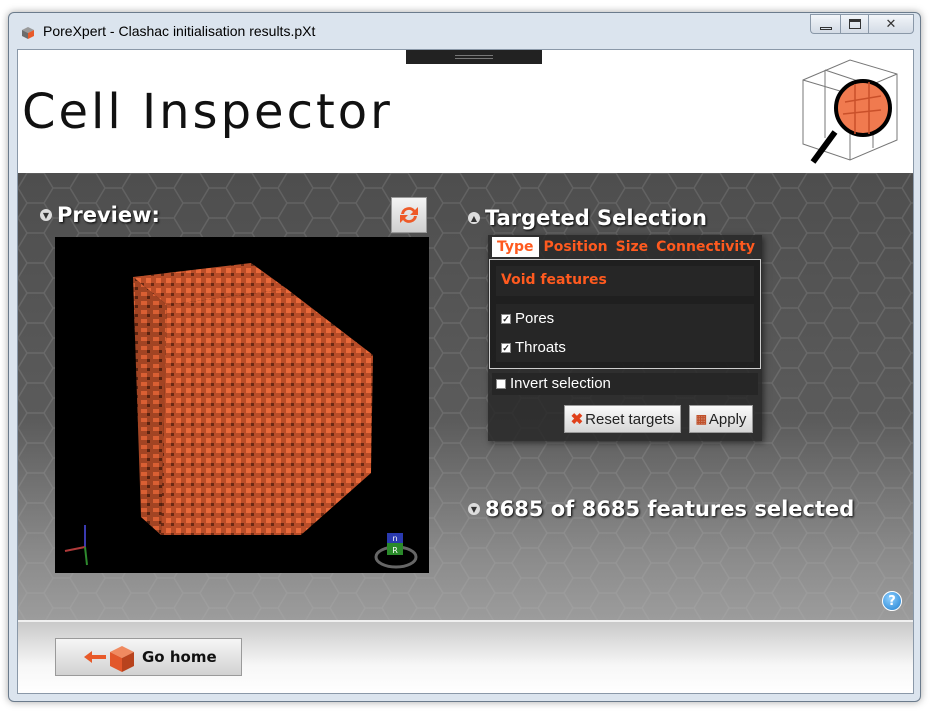 This screenshot has height=712, width=935. I want to click on throats-label: Throats, so click(540, 347).